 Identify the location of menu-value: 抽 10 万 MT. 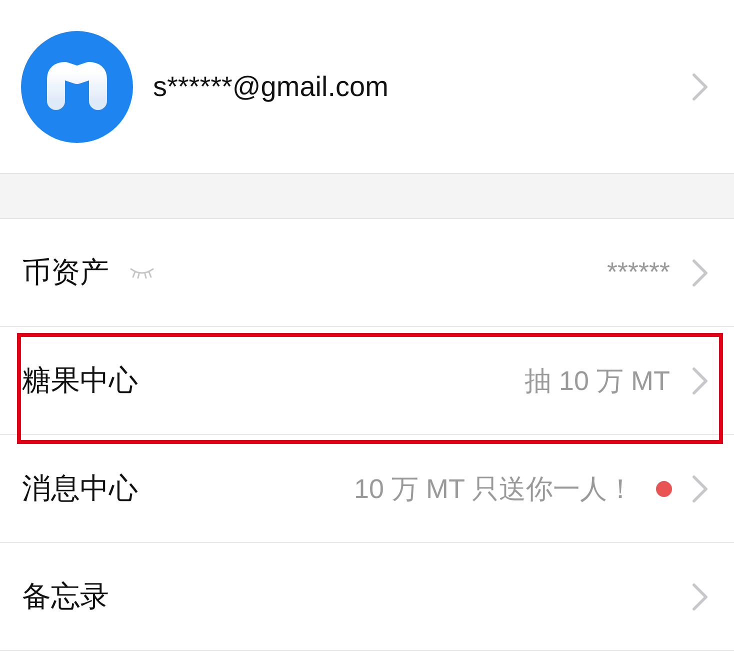
(597, 381).